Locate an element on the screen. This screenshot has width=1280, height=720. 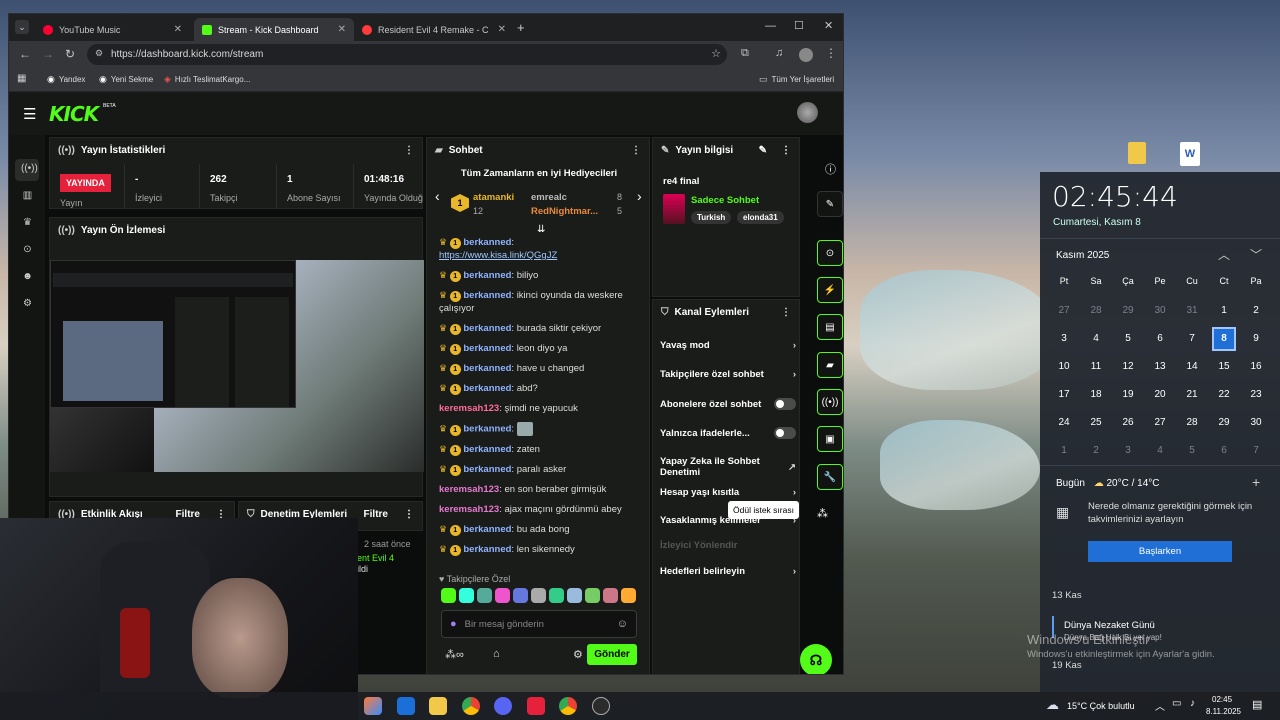
scroll-to-latest-icon: ⇊ is located at coordinates (541, 229).